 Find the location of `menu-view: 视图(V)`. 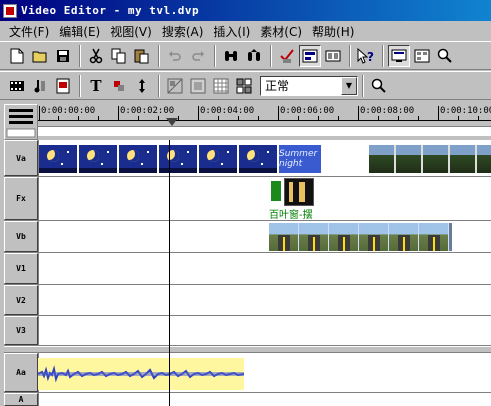

menu-view: 视图(V) is located at coordinates (131, 31).